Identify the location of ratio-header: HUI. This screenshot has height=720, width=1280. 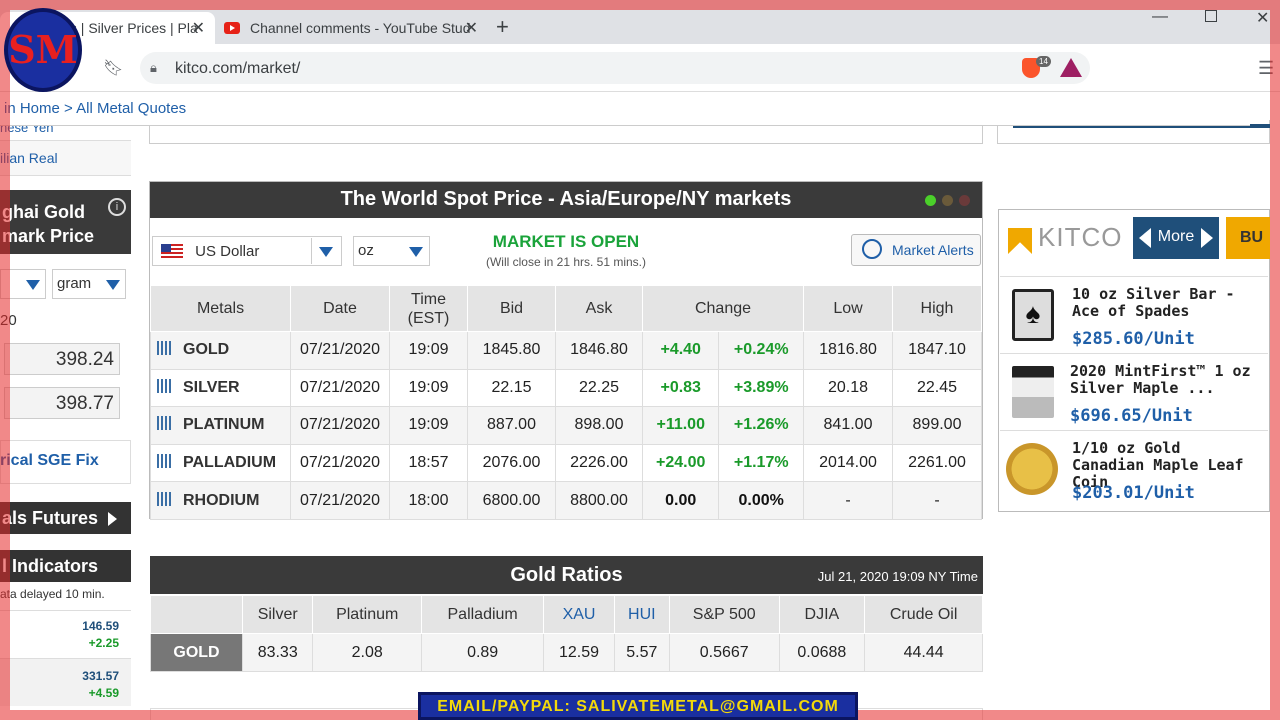
(641, 614).